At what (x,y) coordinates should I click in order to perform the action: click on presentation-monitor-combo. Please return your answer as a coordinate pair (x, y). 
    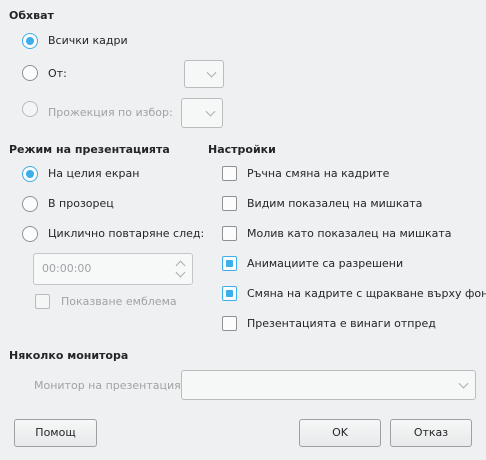
    Looking at the image, I should click on (328, 385).